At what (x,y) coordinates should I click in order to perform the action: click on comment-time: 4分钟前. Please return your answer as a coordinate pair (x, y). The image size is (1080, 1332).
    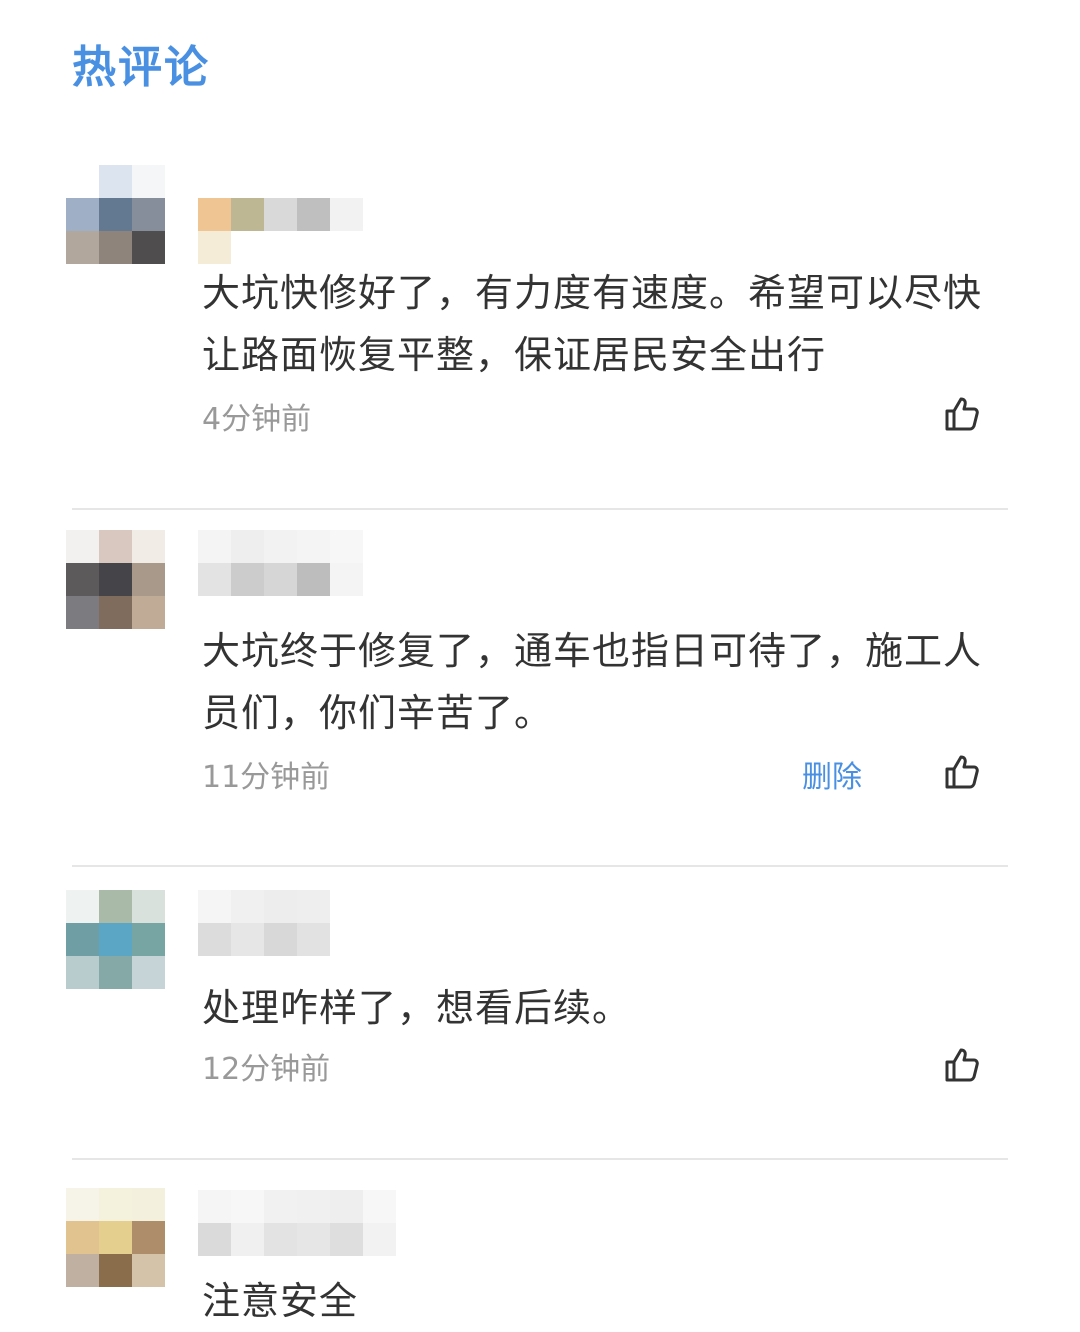
    Looking at the image, I should click on (257, 419).